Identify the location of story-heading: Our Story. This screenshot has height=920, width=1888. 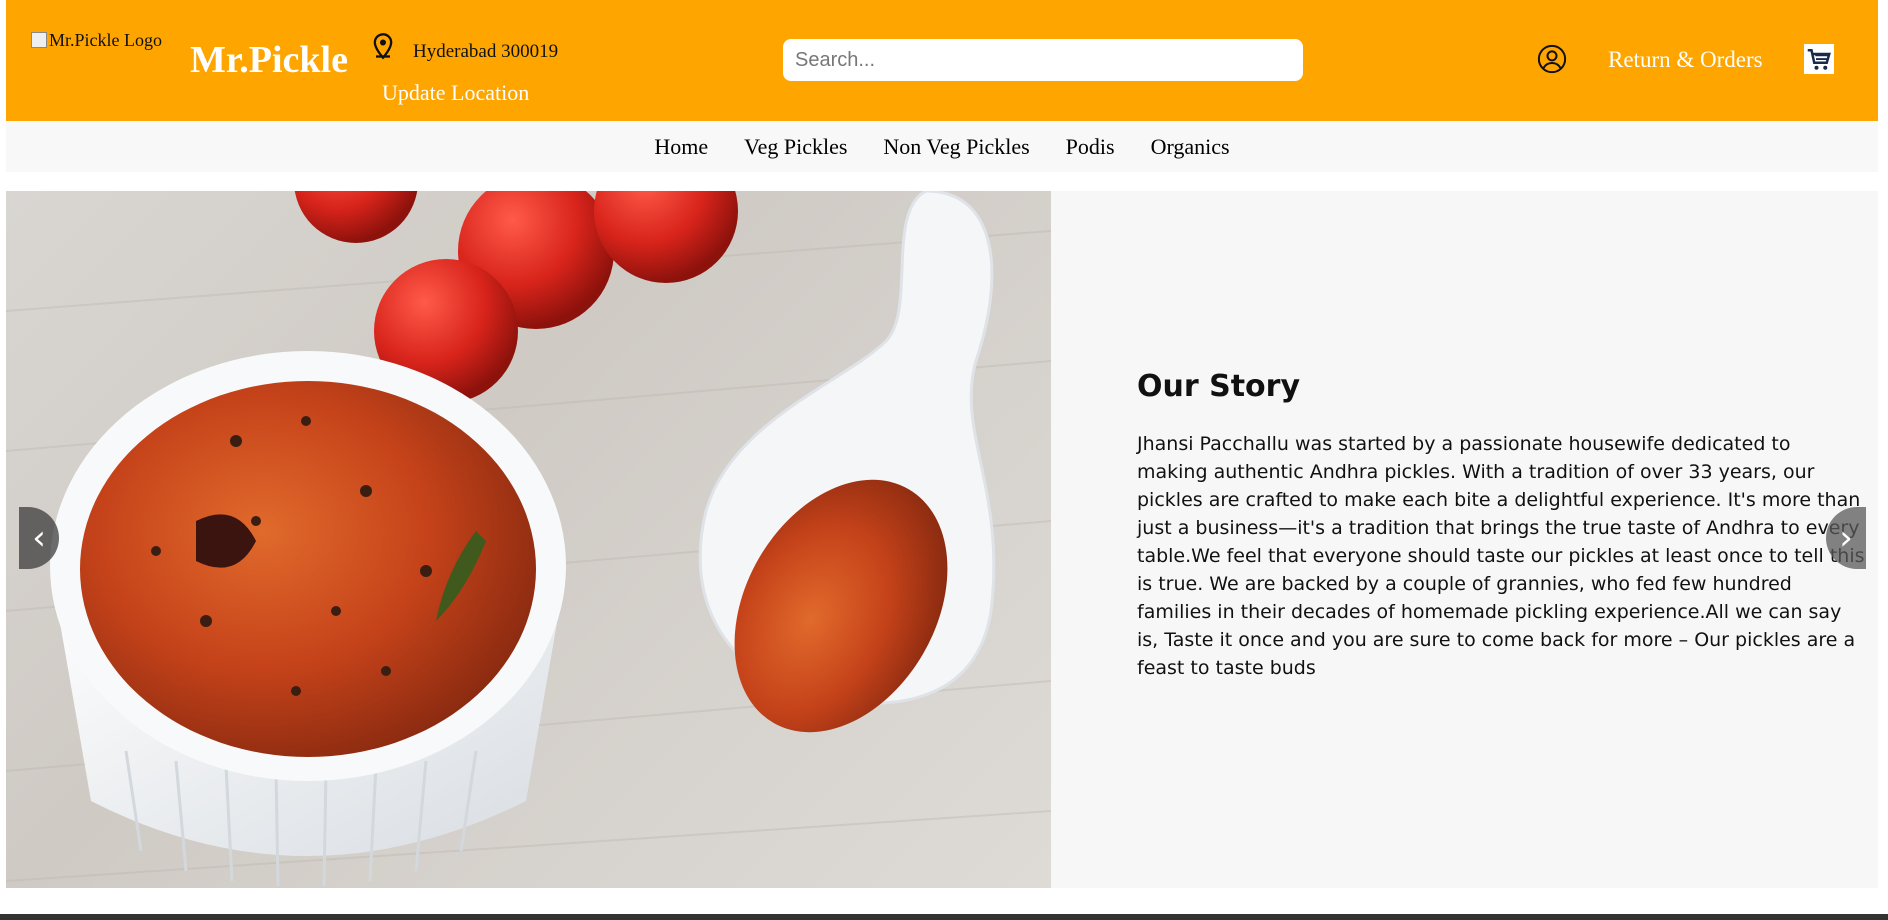
(1219, 386).